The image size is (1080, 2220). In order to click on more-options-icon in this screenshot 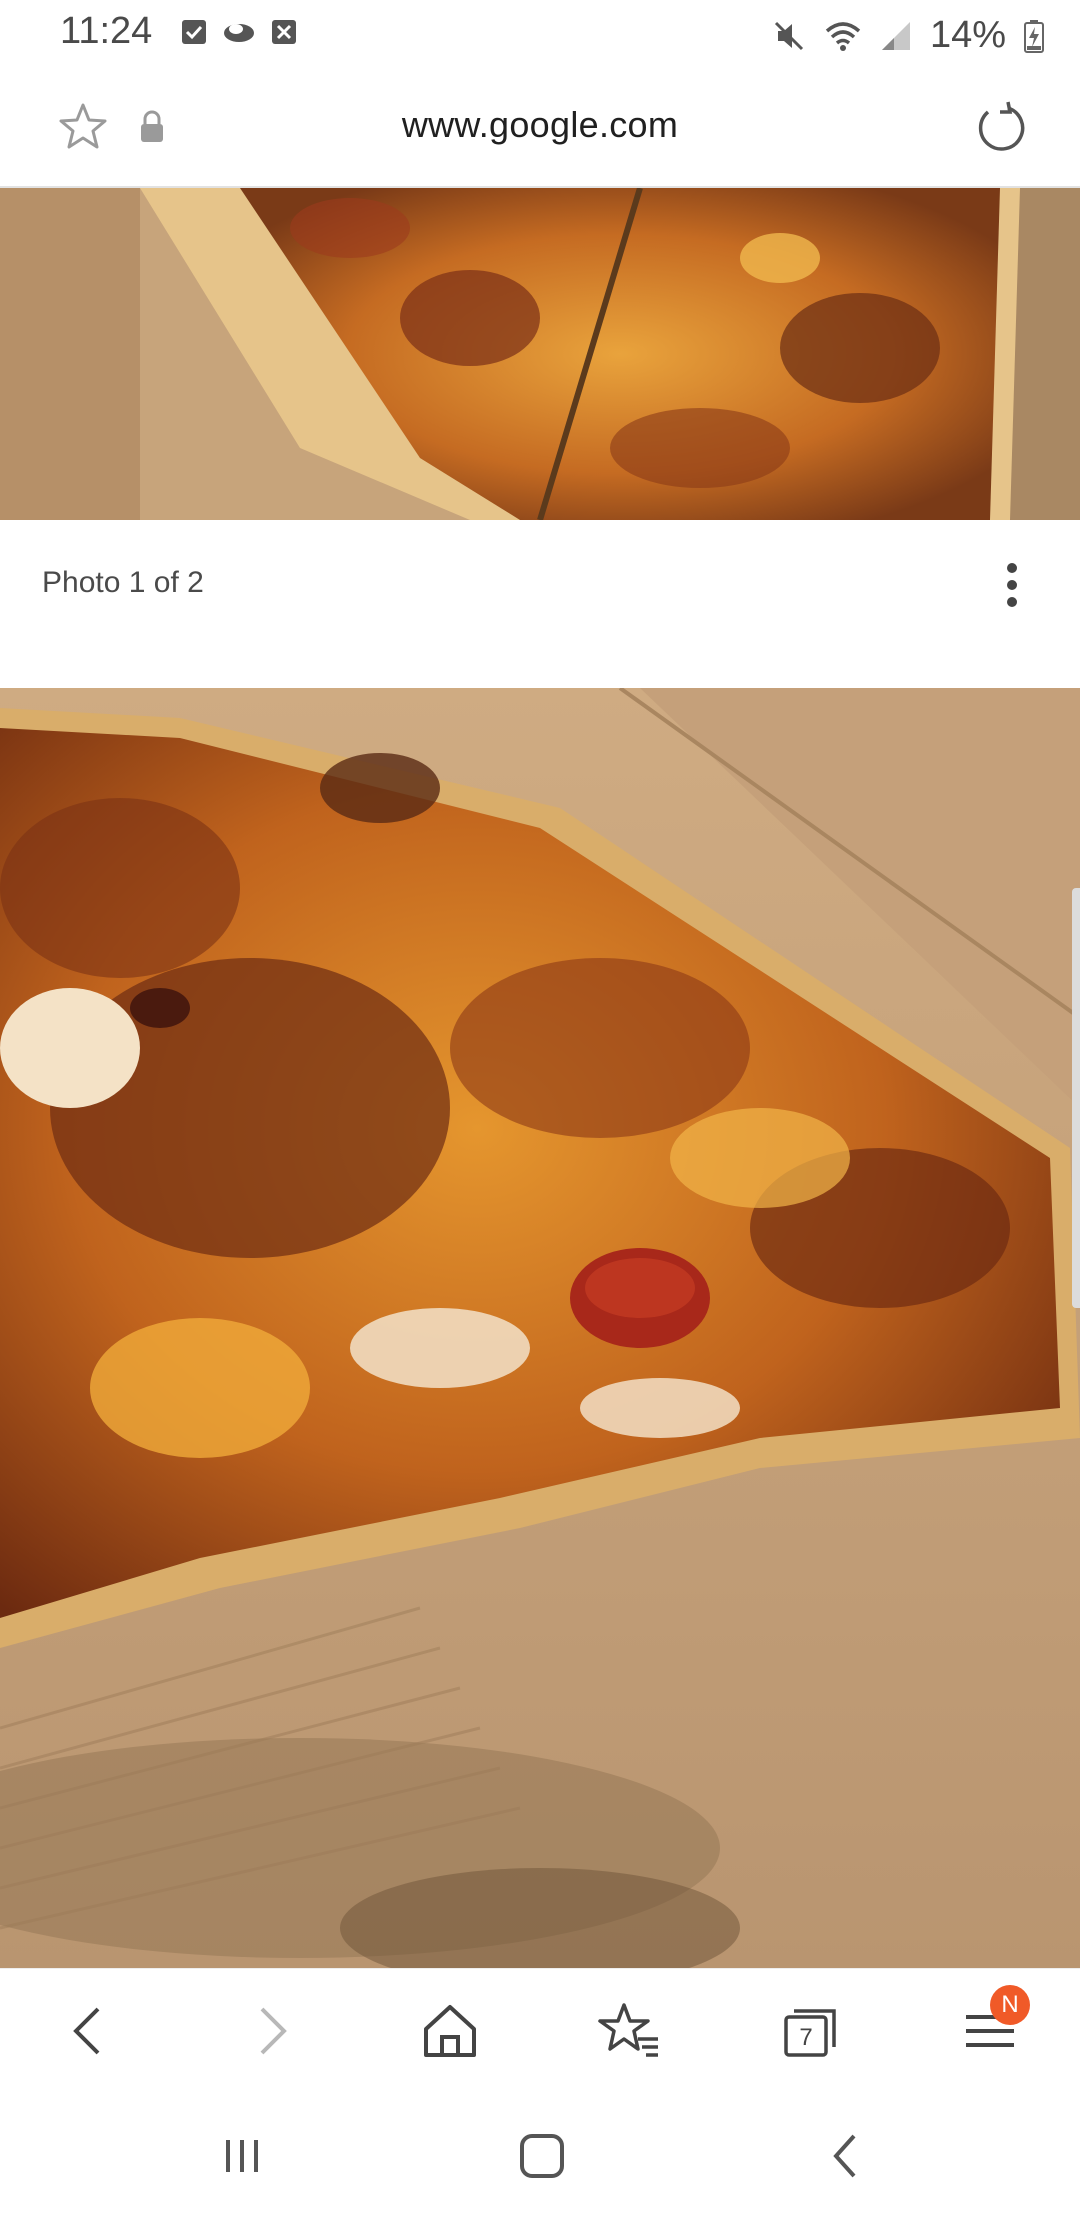, I will do `click(1012, 585)`.